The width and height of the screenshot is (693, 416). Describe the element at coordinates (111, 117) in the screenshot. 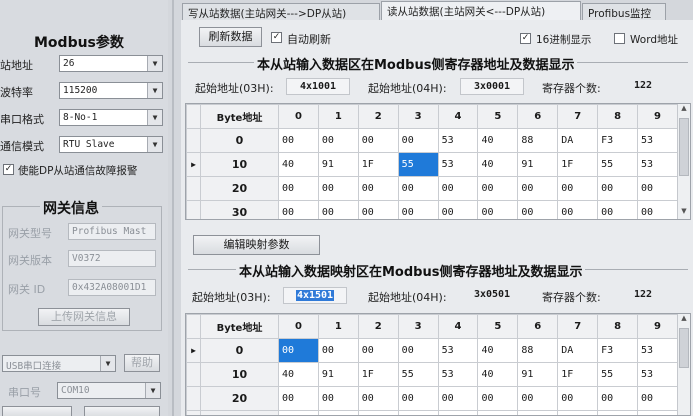

I see `serial-format-combo: 8-No-1 ▼` at that location.